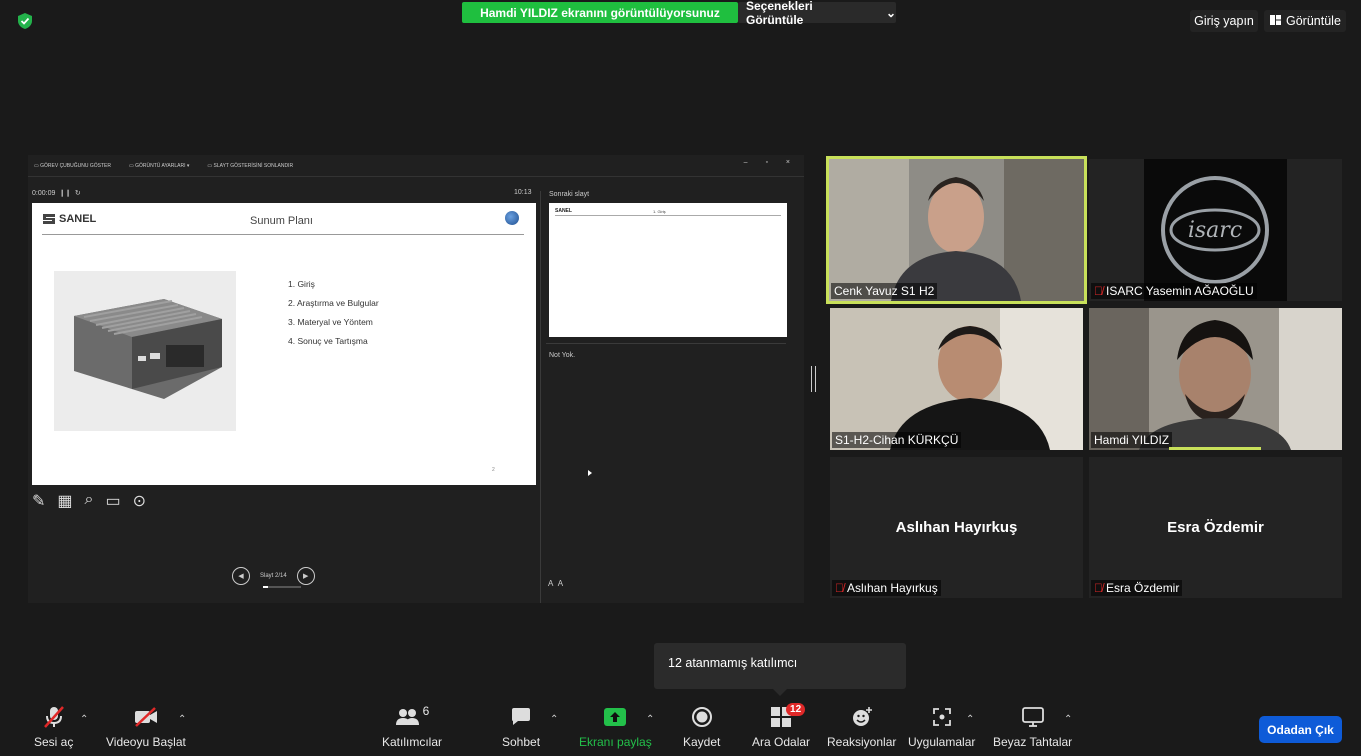  Describe the element at coordinates (668, 270) in the screenshot. I see `next-slide-preview: SANEL 1. Giriş` at that location.